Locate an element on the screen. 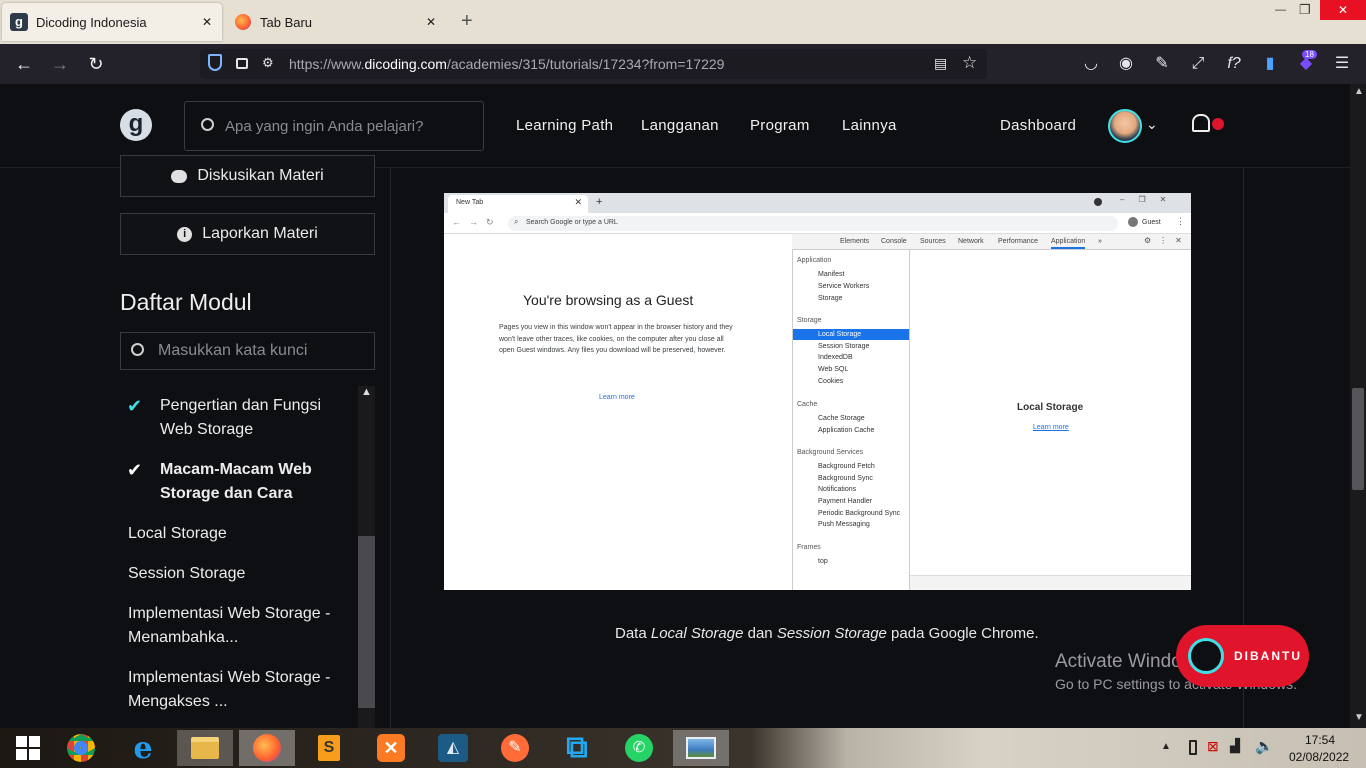 The image size is (1366, 768). photos-icon is located at coordinates (701, 748).